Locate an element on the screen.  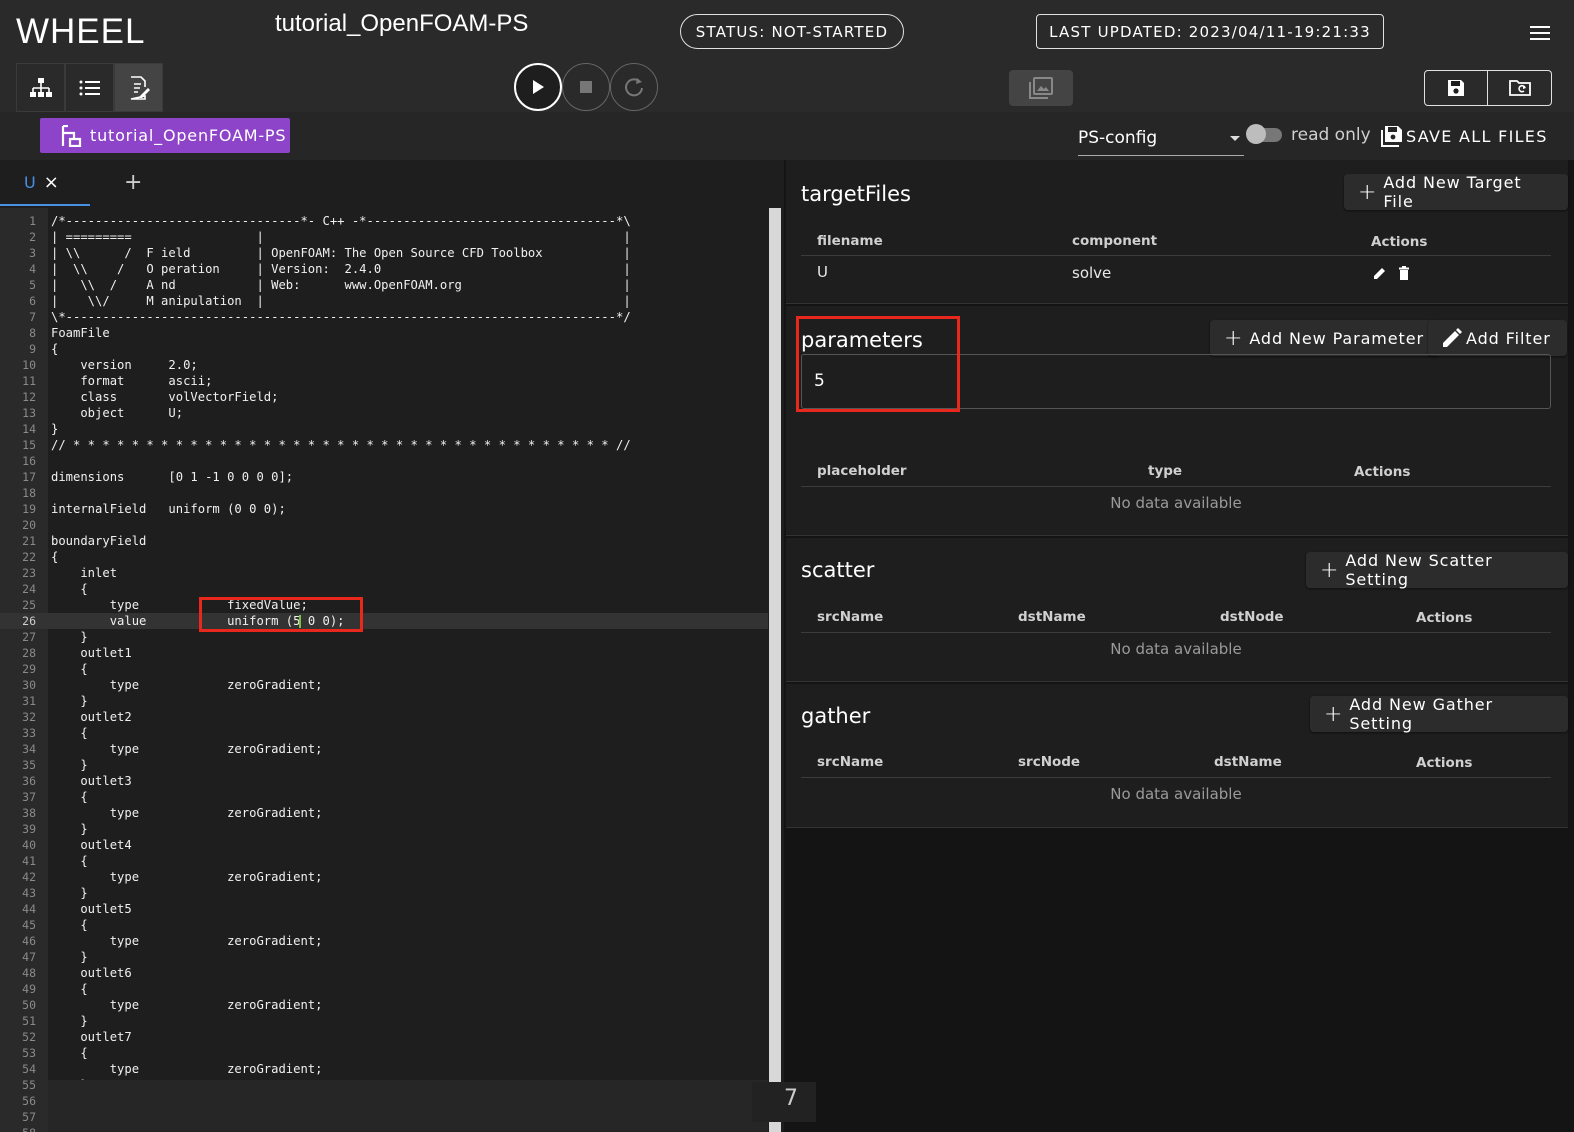
line-number: 14 is located at coordinates (29, 429).